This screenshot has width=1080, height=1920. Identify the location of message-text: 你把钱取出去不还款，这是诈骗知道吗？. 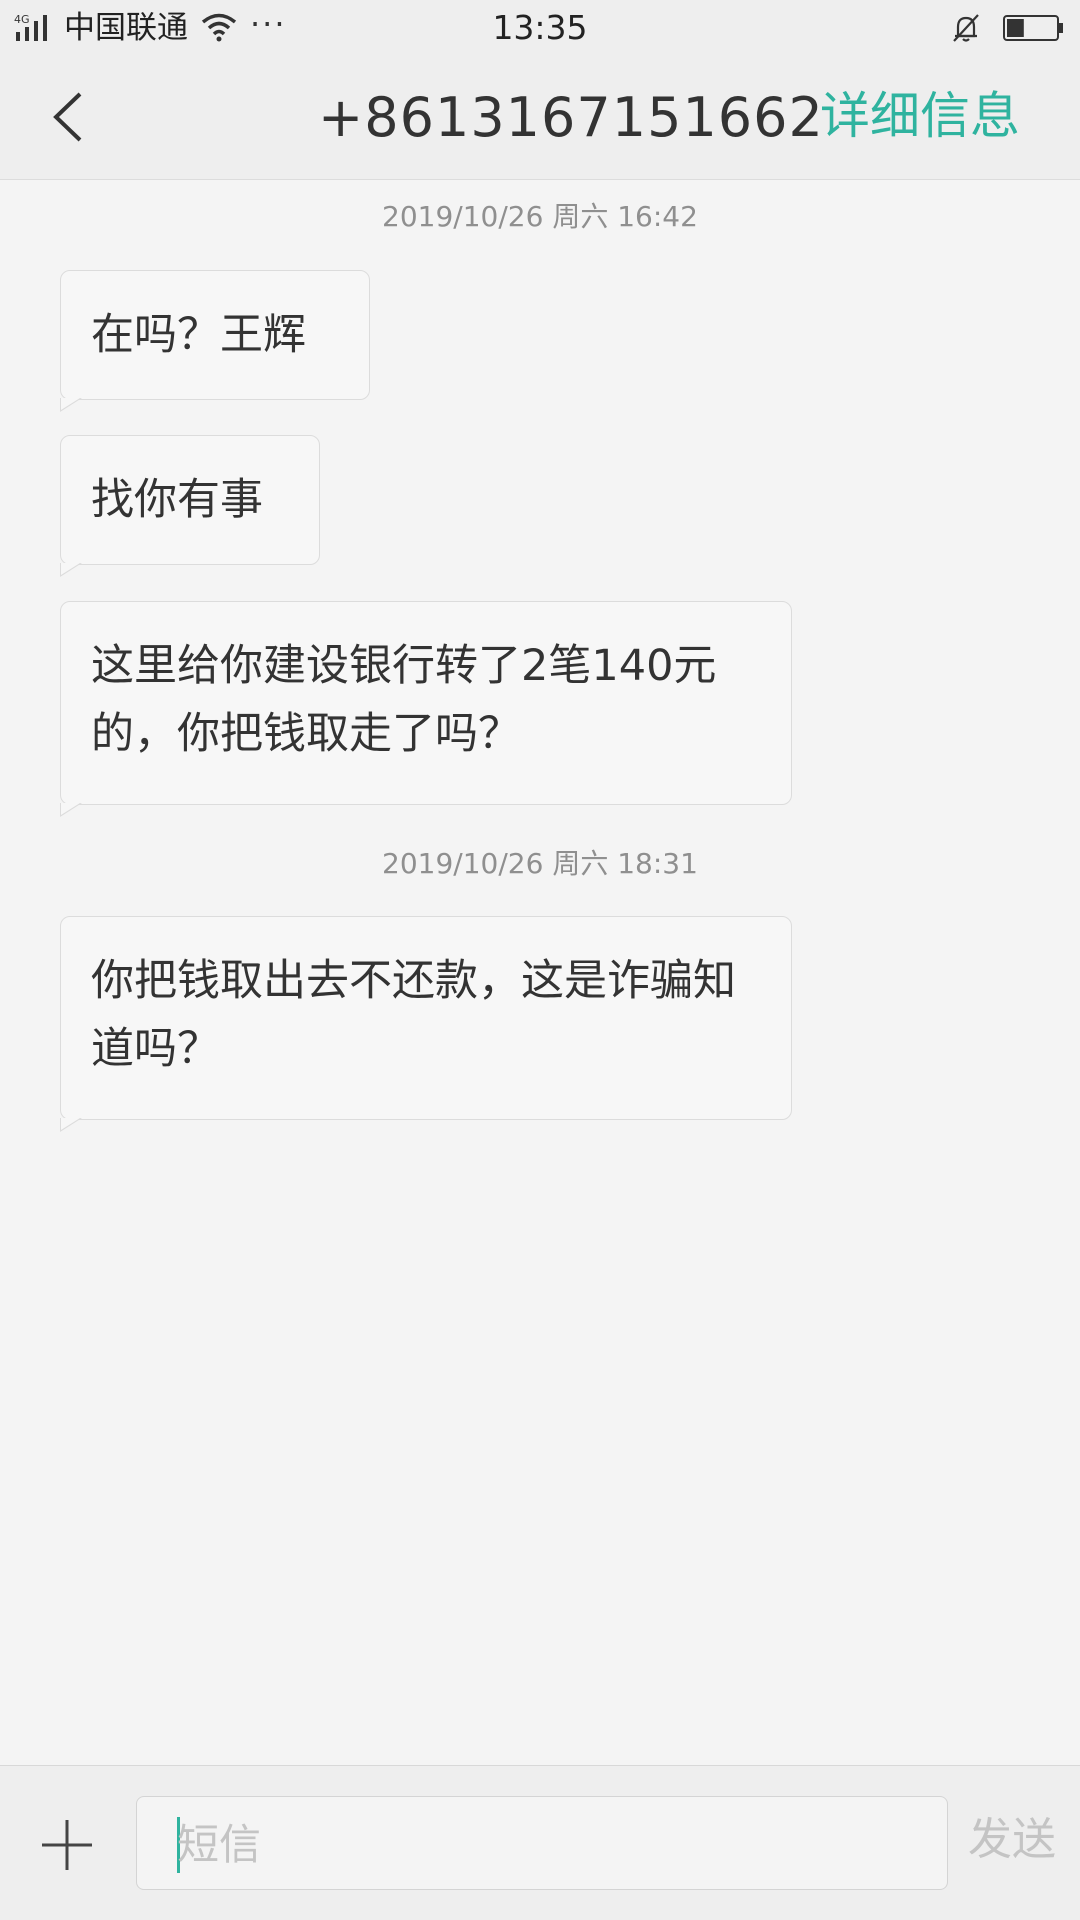
(413, 1015).